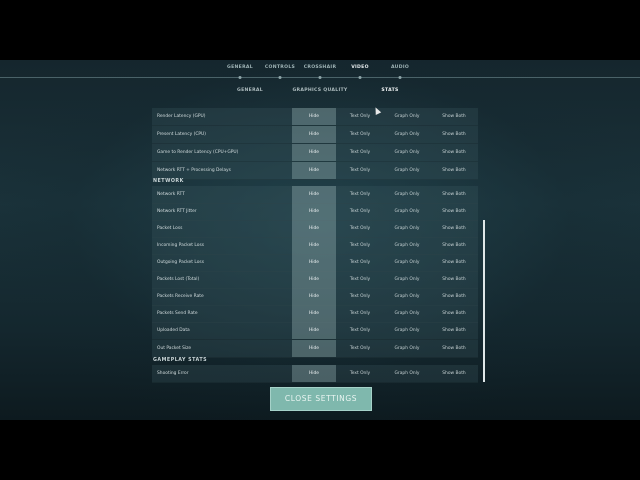 The image size is (640, 480). What do you see at coordinates (174, 348) in the screenshot?
I see `stat-label: Out Packet Size` at bounding box center [174, 348].